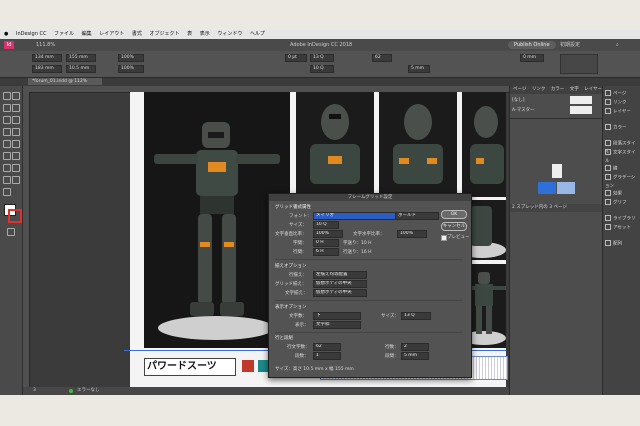 The height and width of the screenshot is (426, 640). I want to click on display-select: 文字枠, so click(337, 325).